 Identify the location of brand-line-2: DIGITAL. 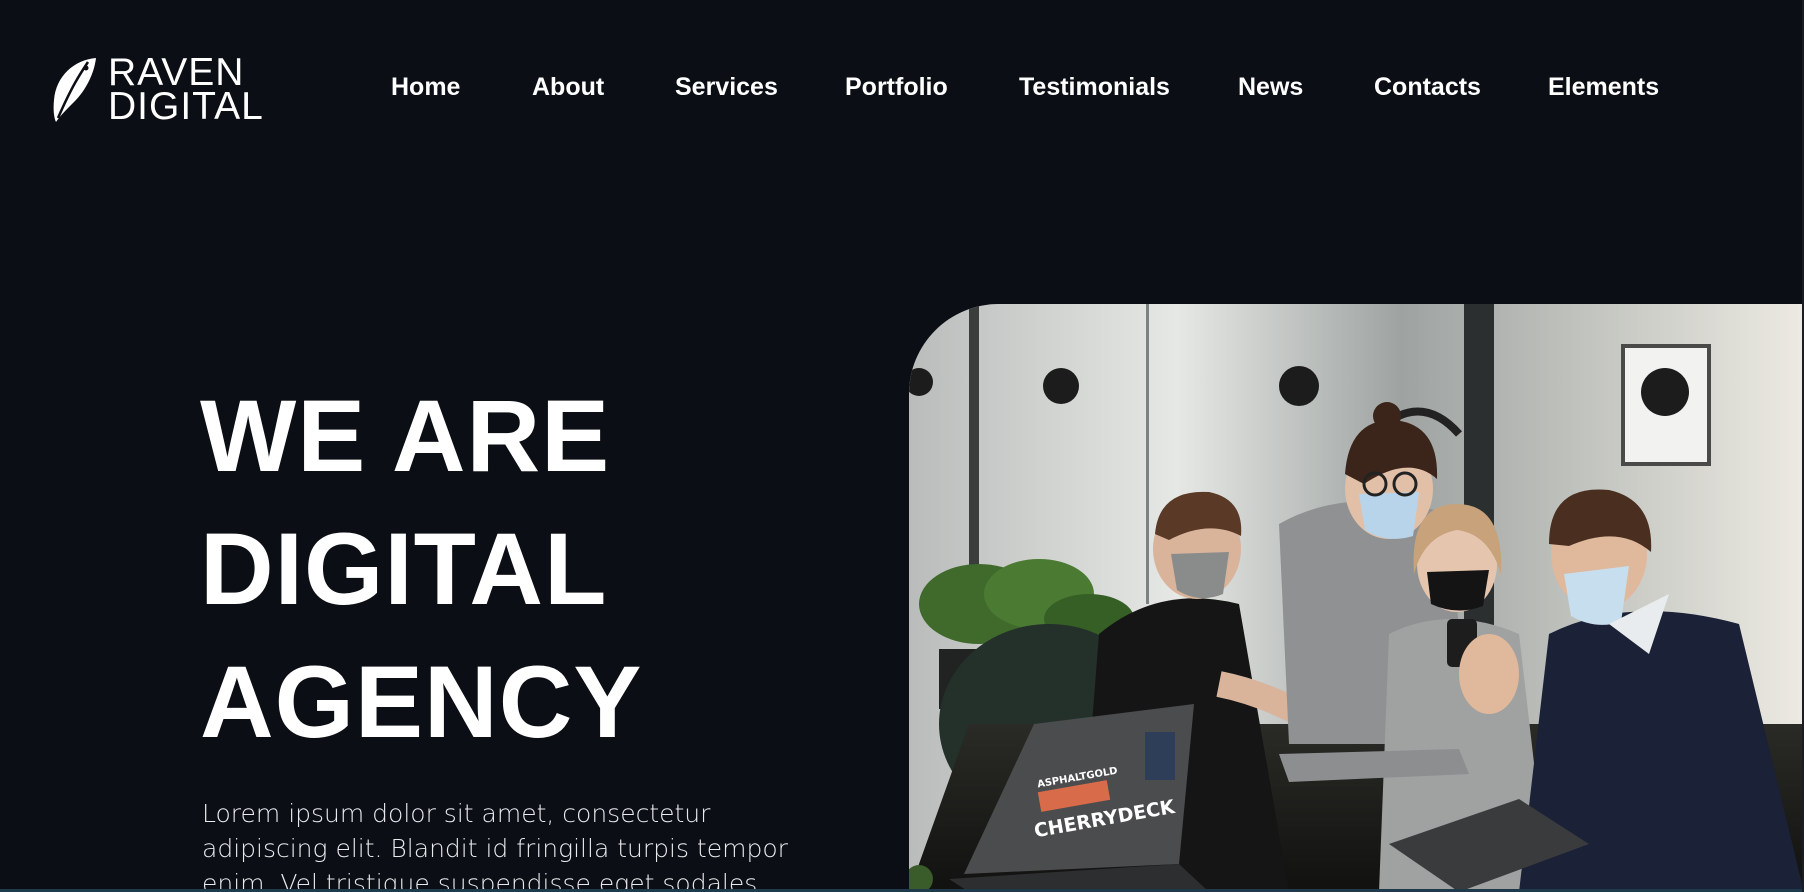
(186, 106).